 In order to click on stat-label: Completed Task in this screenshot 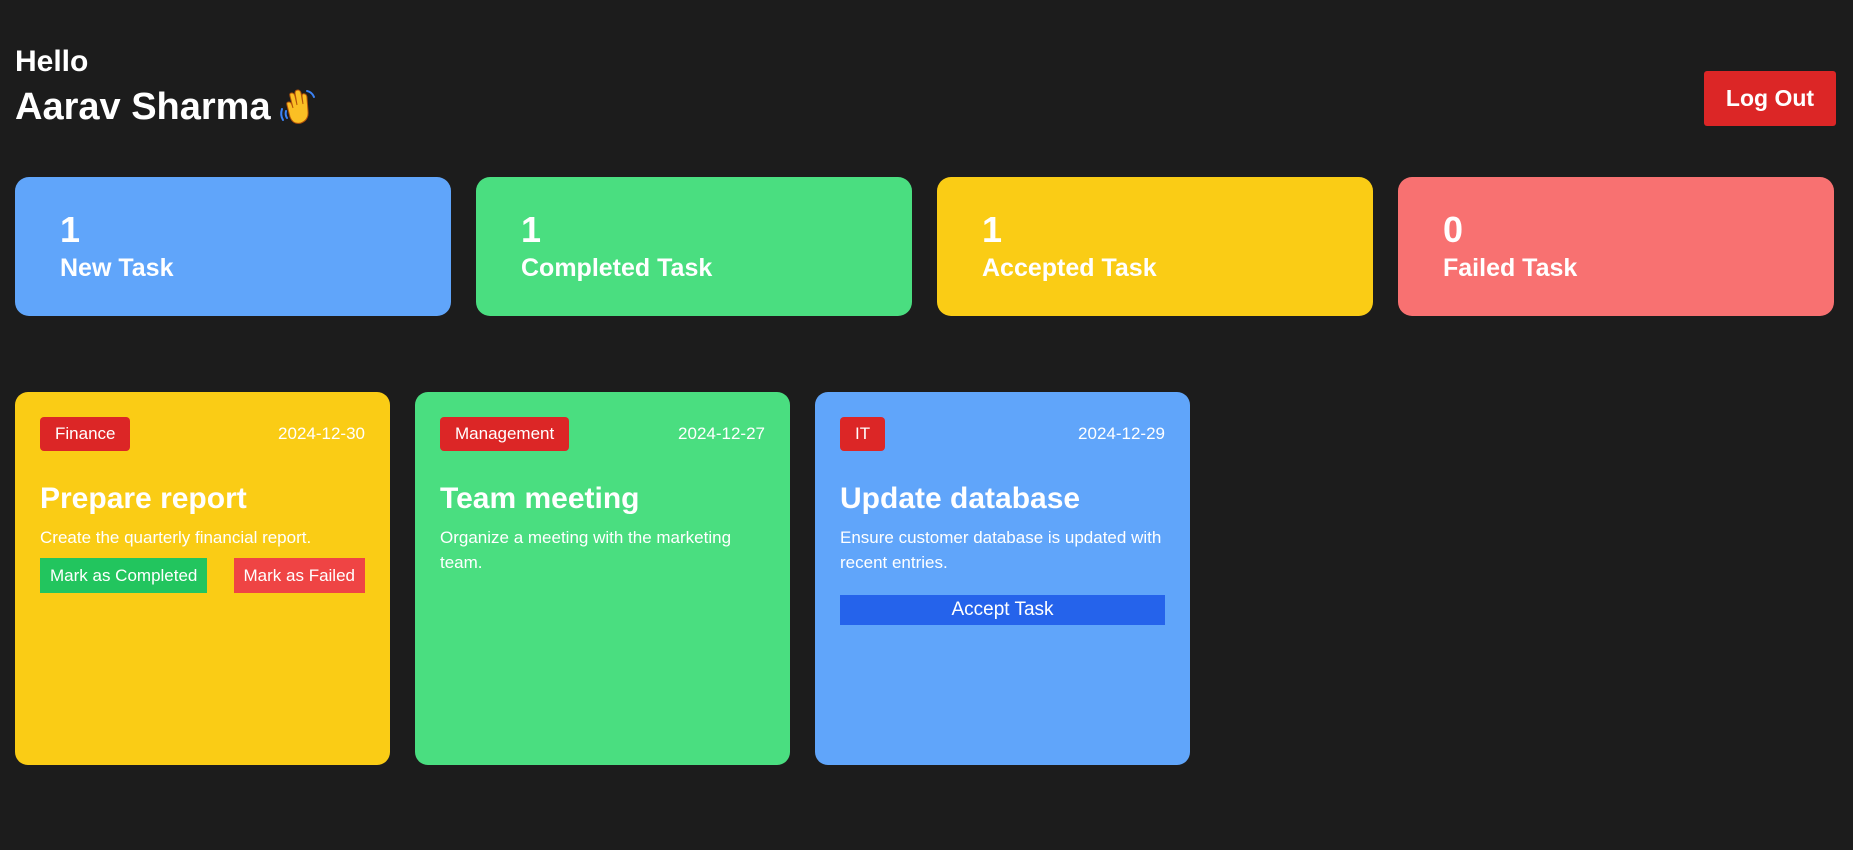, I will do `click(617, 268)`.